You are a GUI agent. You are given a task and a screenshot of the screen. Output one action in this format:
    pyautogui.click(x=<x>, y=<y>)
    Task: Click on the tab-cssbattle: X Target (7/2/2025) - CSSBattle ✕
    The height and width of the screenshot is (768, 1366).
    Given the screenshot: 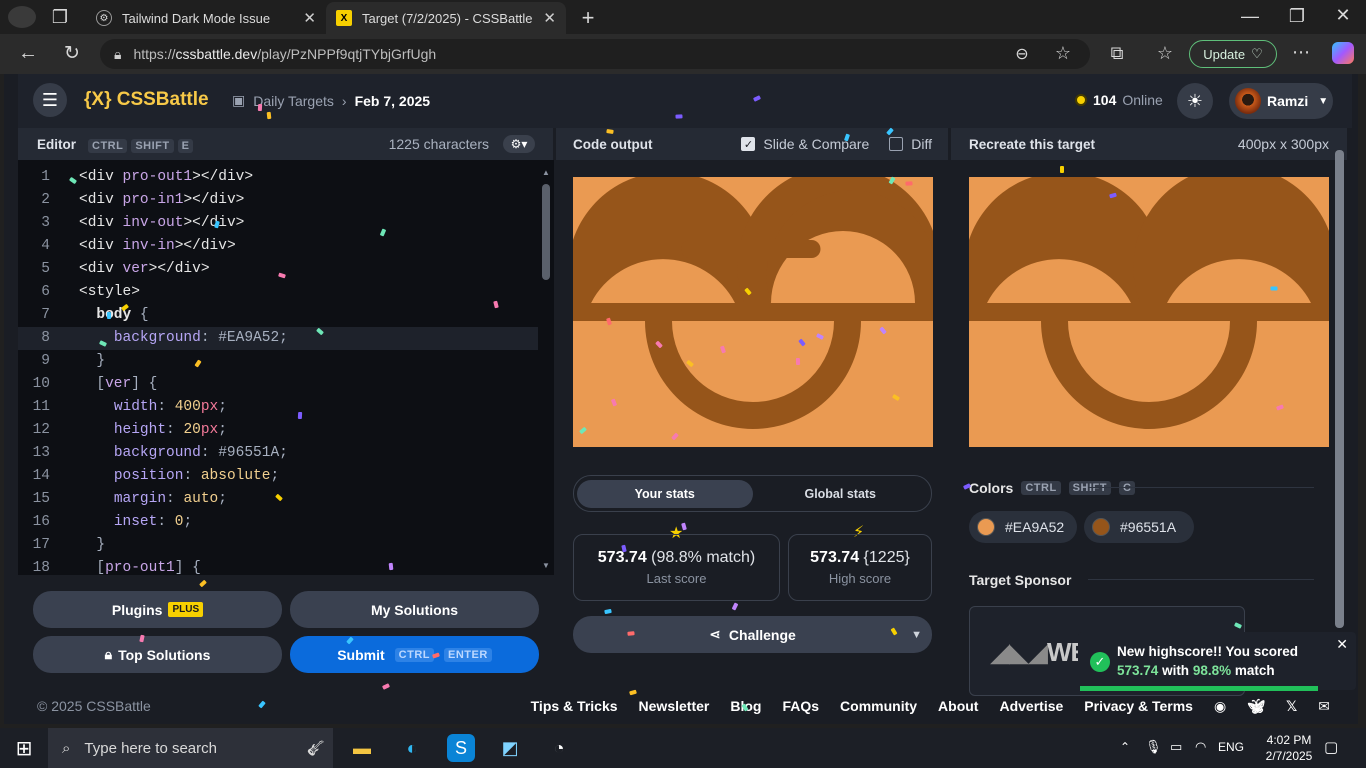 What is the action you would take?
    pyautogui.click(x=446, y=18)
    